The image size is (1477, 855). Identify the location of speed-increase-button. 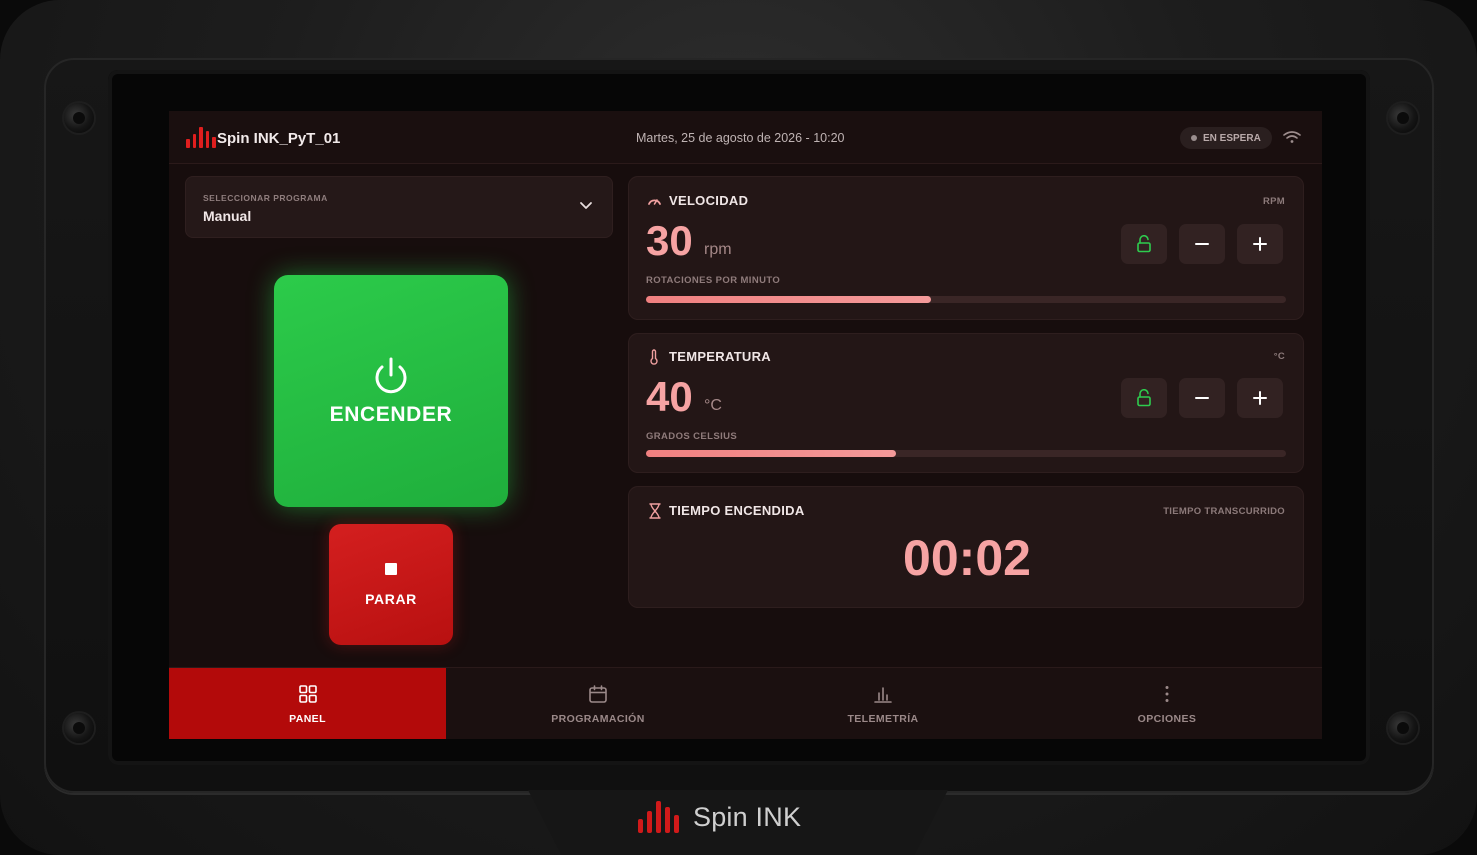
(1260, 244).